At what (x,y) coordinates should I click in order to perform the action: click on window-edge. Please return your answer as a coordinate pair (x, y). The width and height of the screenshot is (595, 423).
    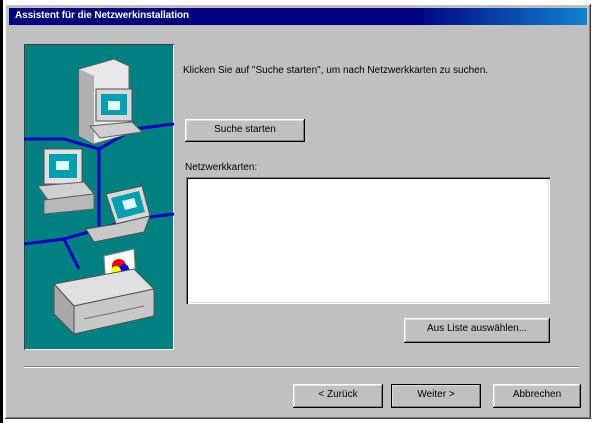
    Looking at the image, I should click on (1, 211).